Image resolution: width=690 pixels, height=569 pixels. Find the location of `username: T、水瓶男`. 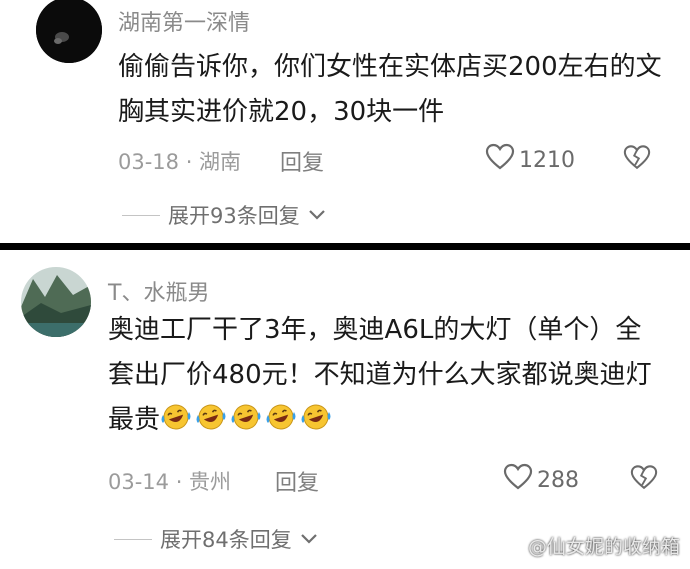

username: T、水瓶男 is located at coordinates (158, 291).